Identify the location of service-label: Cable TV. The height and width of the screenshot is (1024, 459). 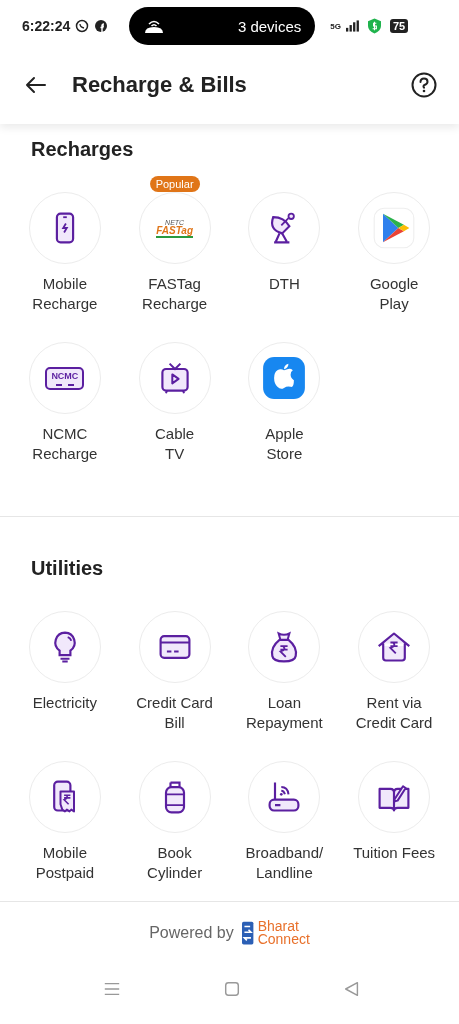
(175, 444).